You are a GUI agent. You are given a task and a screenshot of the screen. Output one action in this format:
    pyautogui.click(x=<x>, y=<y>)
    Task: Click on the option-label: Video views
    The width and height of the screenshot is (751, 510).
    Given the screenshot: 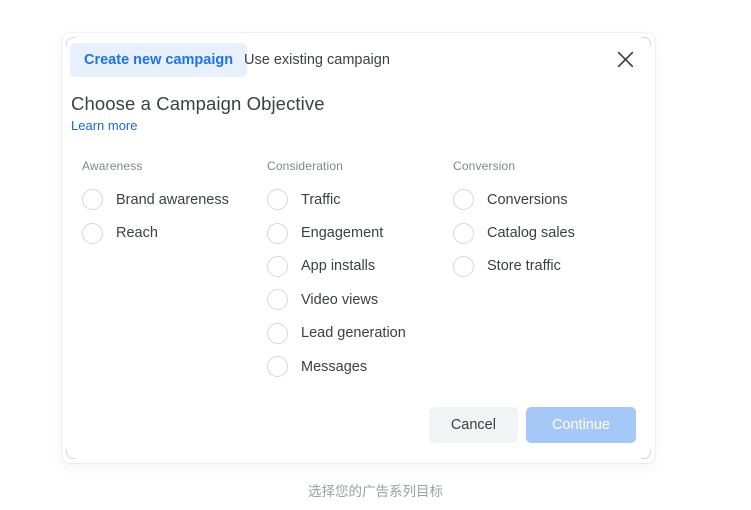 What is the action you would take?
    pyautogui.click(x=340, y=299)
    